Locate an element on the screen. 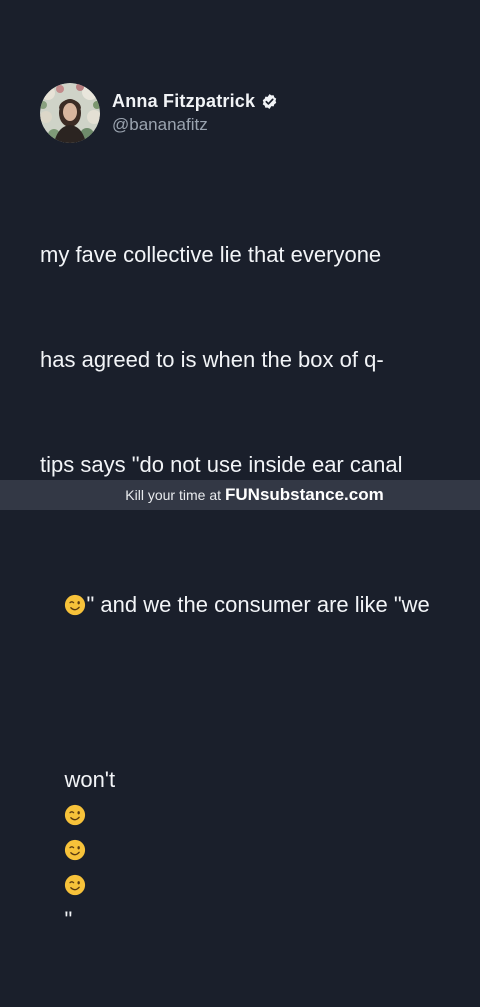  verified-badge-icon is located at coordinates (269, 101).